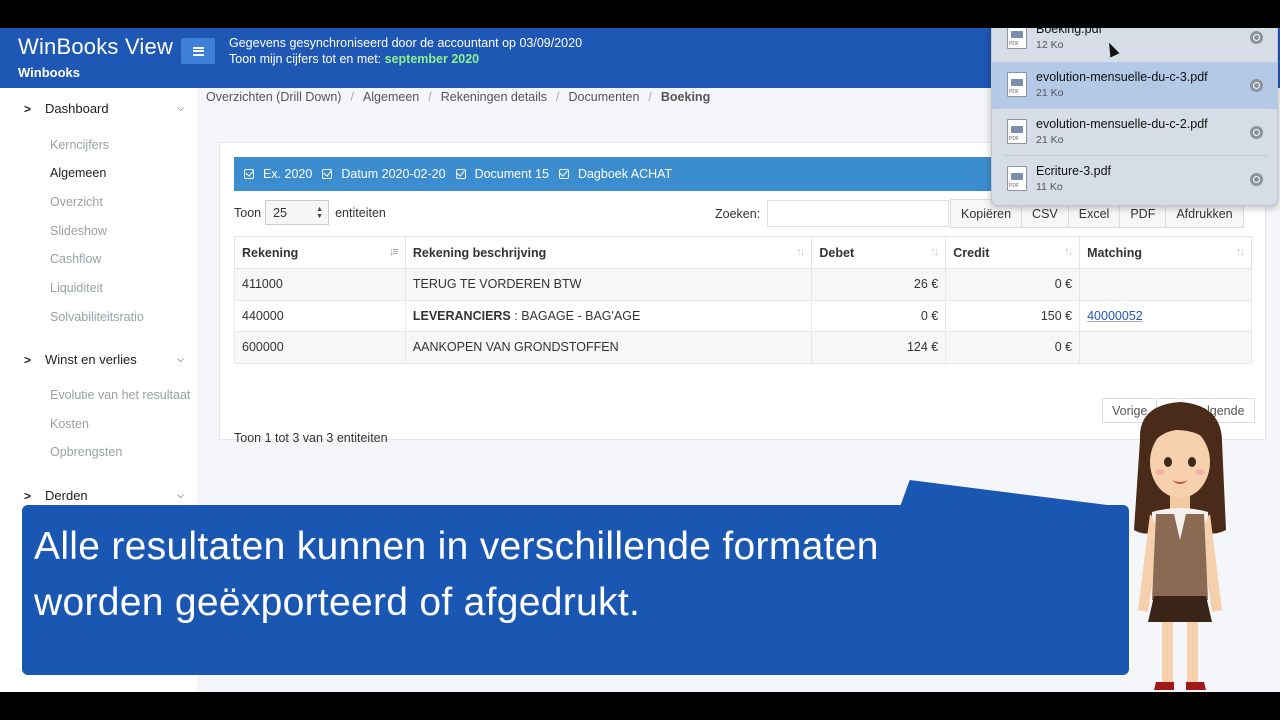  What do you see at coordinates (79, 145) in the screenshot?
I see `sidebar-item-kerncijfers: Kerncijfers` at bounding box center [79, 145].